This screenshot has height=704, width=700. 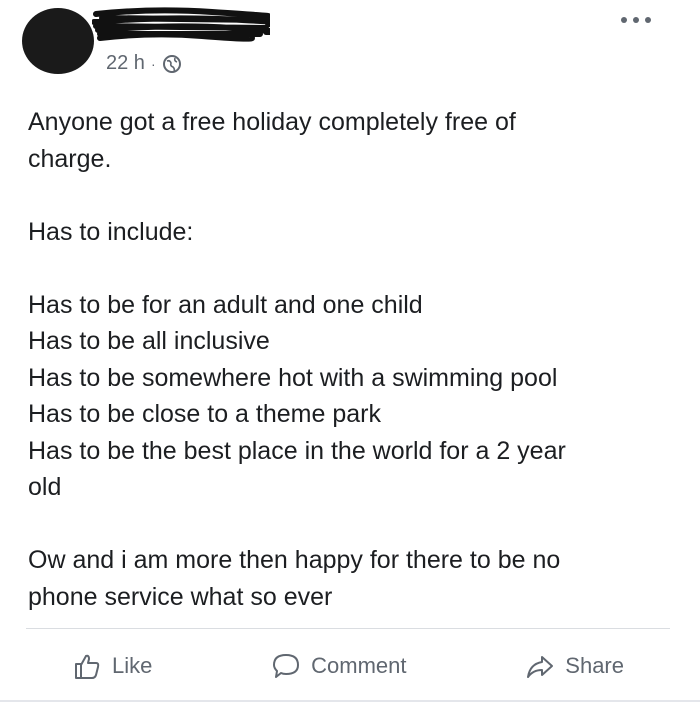 I want to click on like-button: Like, so click(x=112, y=666).